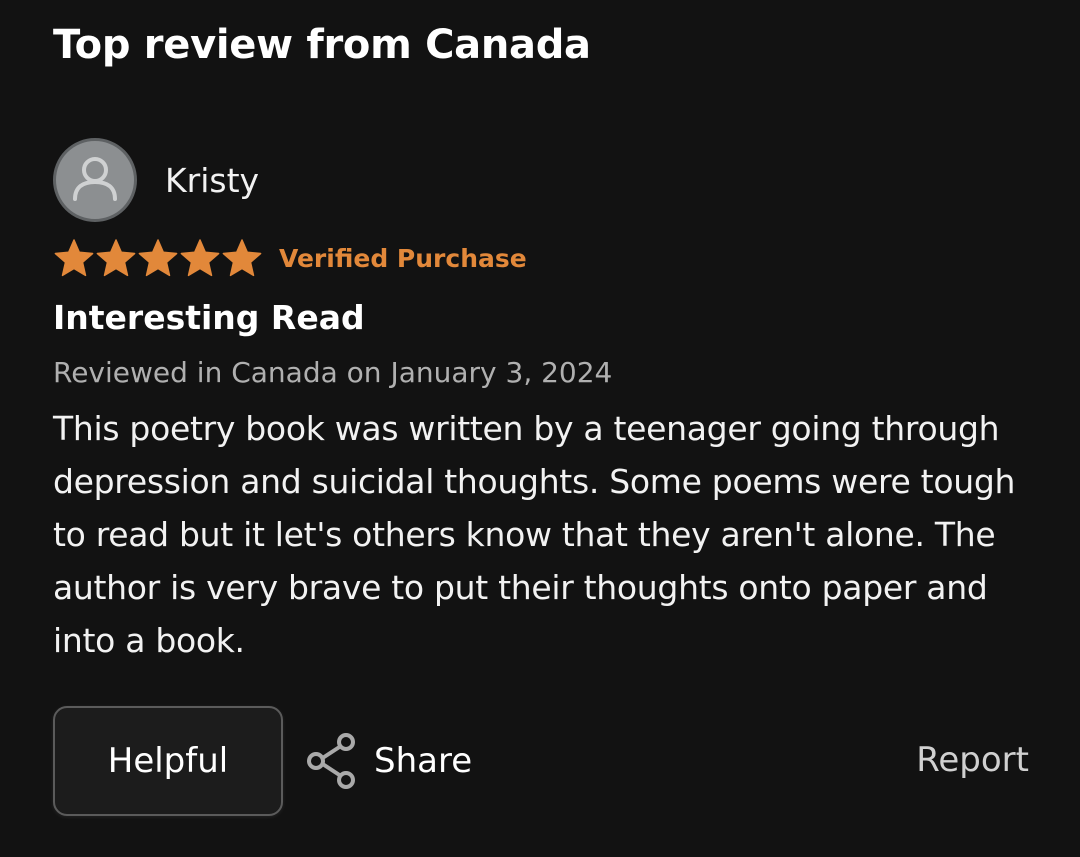  What do you see at coordinates (403, 258) in the screenshot?
I see `verified-purchase-badge: Verified Purchase` at bounding box center [403, 258].